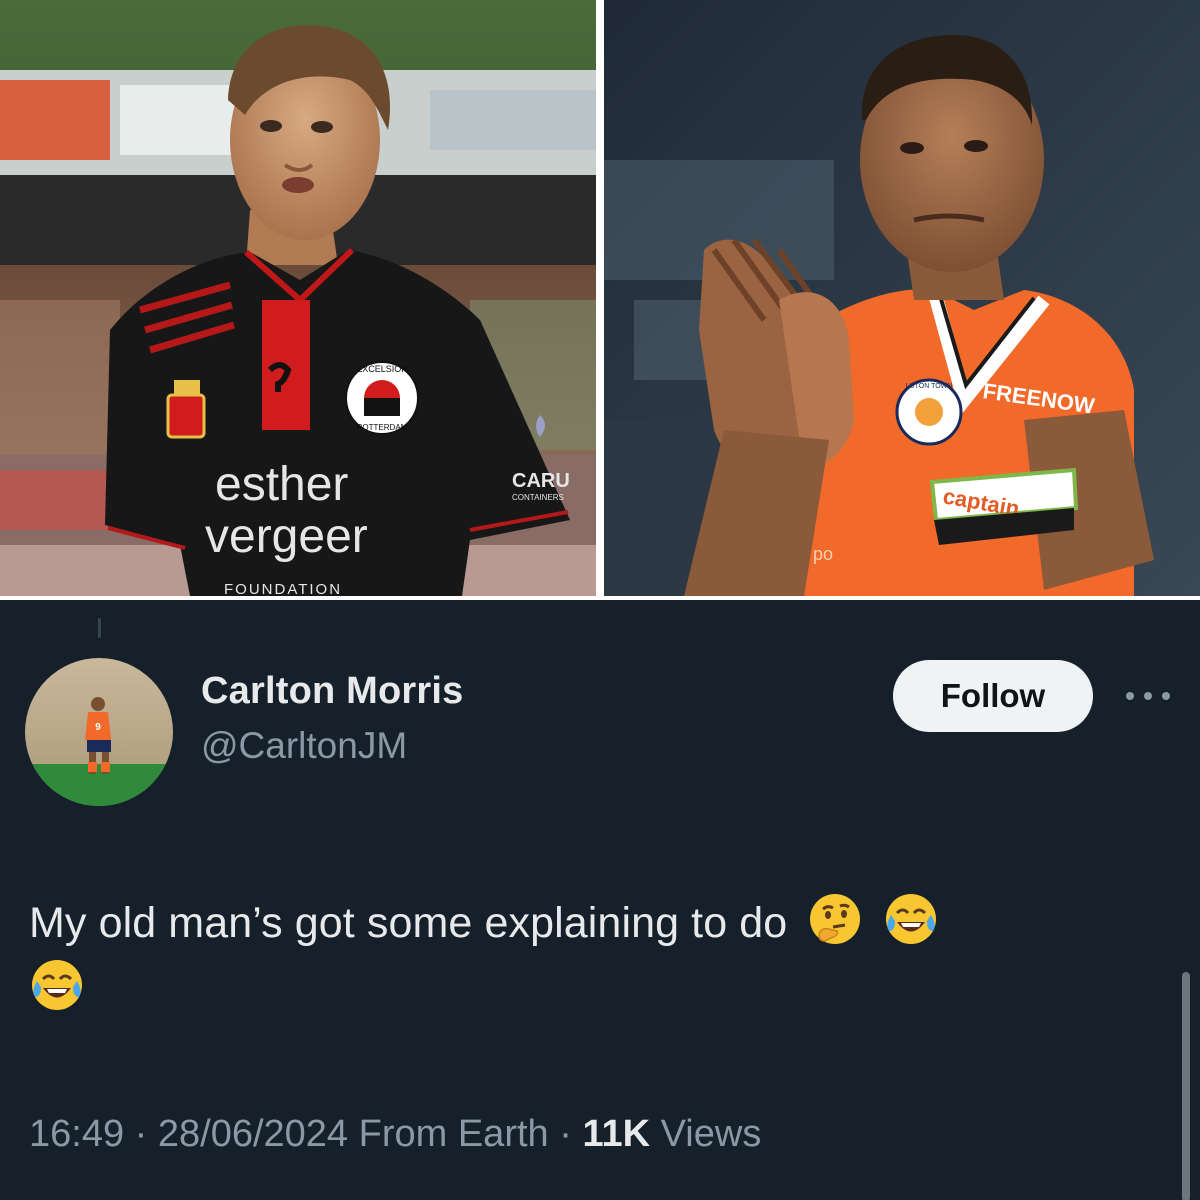  I want to click on follow-button: Follow, so click(993, 696).